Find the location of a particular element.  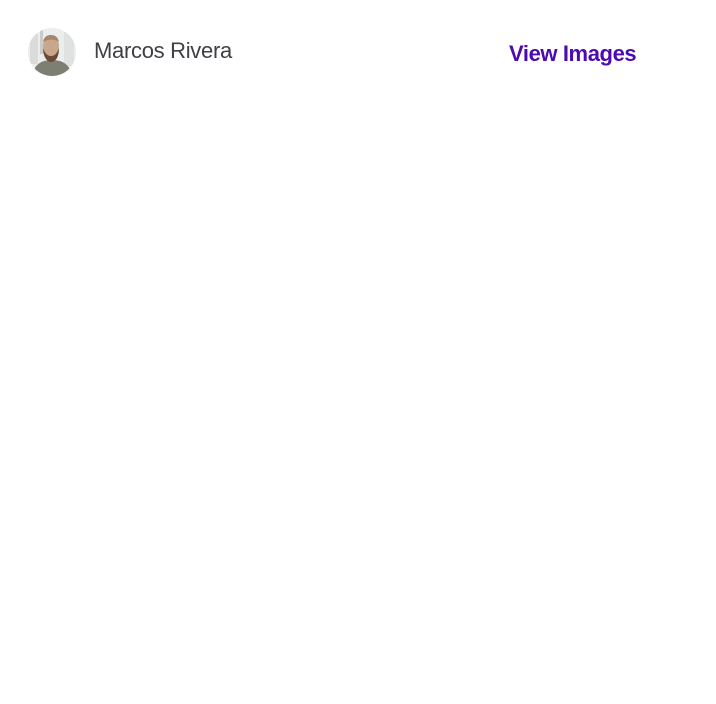

view-images-link: View Images is located at coordinates (573, 54).